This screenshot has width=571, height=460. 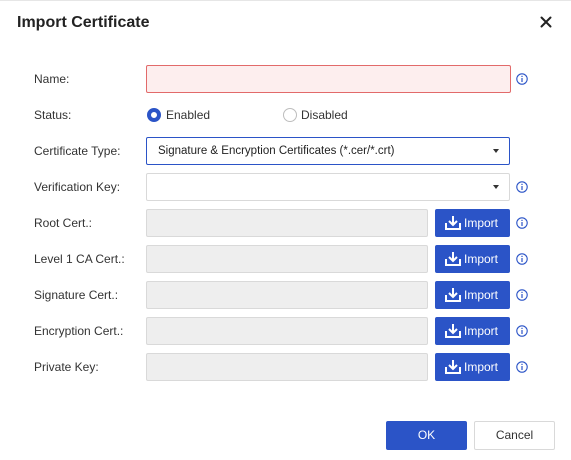 I want to click on status-row: Status: Enabled Disabled, so click(x=285, y=115).